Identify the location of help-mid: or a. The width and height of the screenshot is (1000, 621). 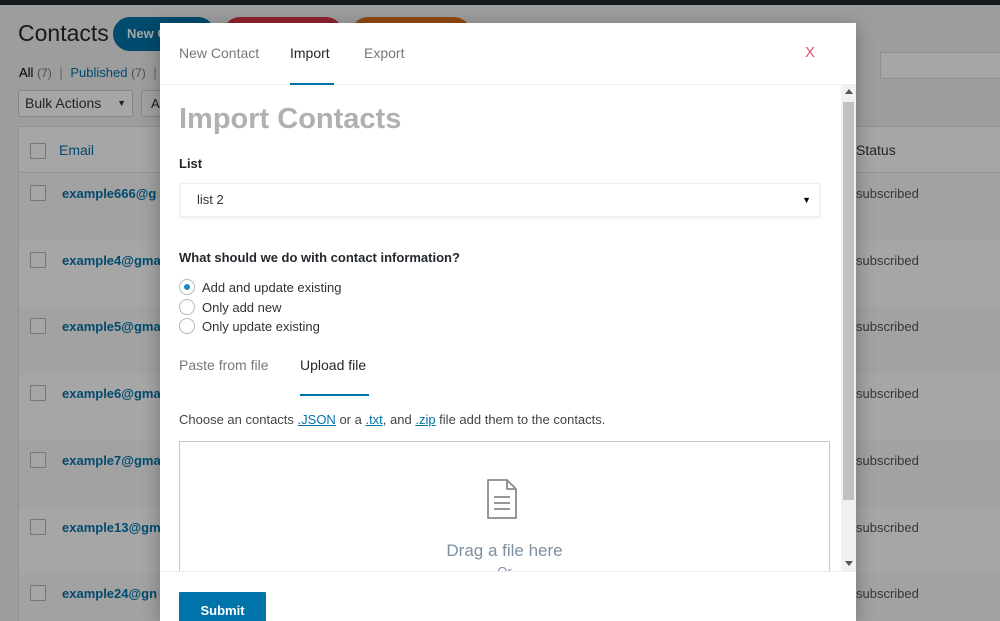
(350, 419).